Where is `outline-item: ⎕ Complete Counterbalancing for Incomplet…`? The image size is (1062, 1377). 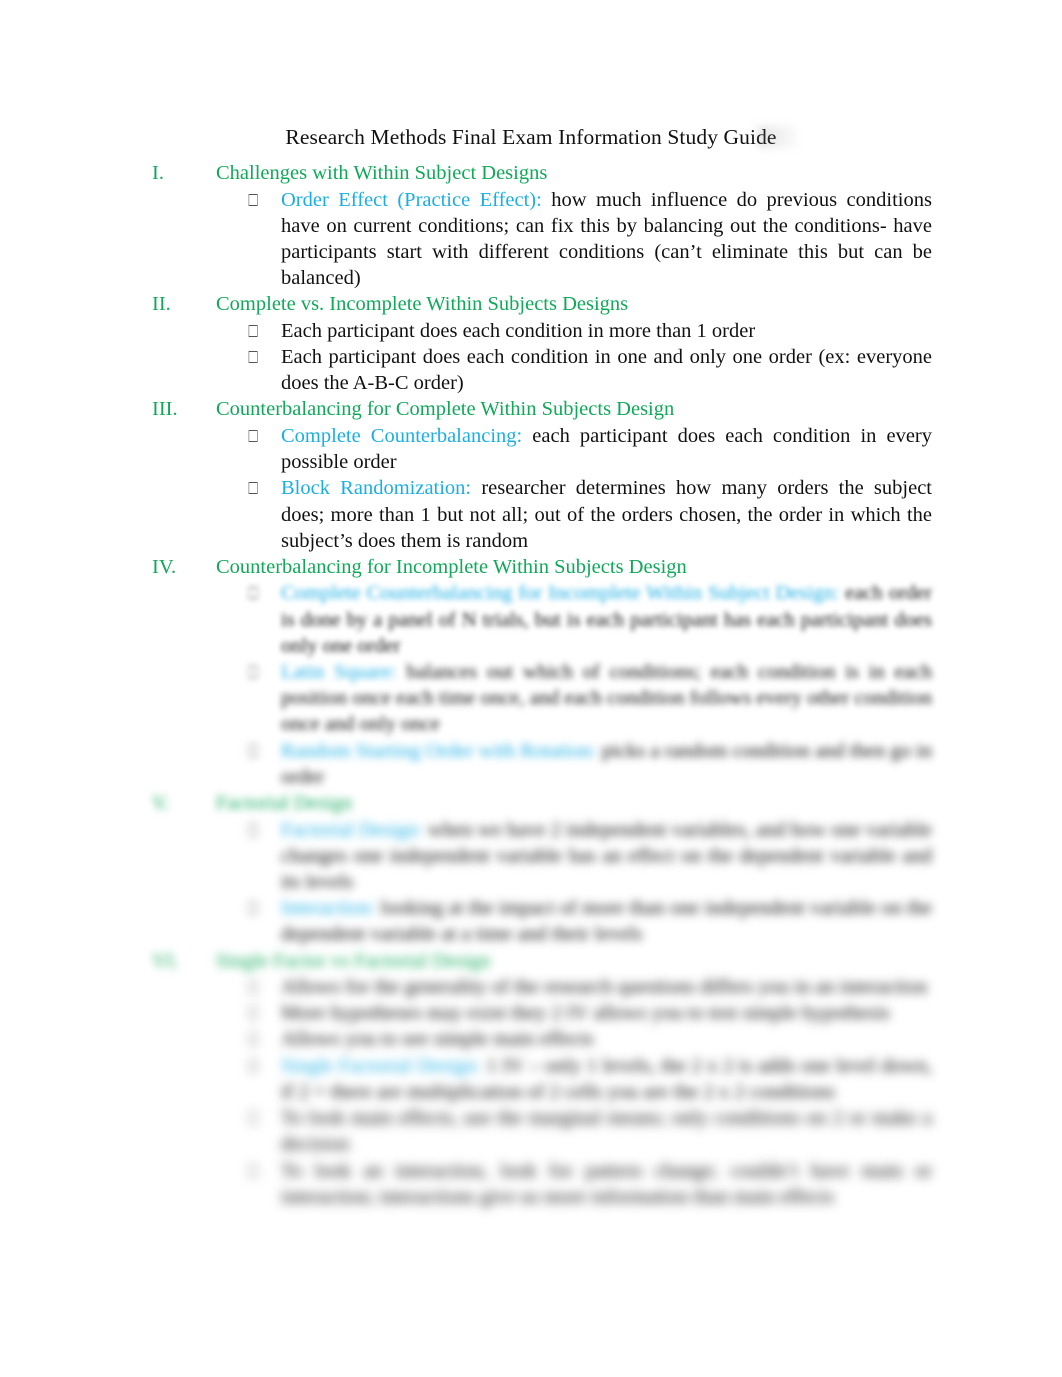
outline-item: ⎕ Complete Counterbalancing for Incomplet… is located at coordinates (531, 619).